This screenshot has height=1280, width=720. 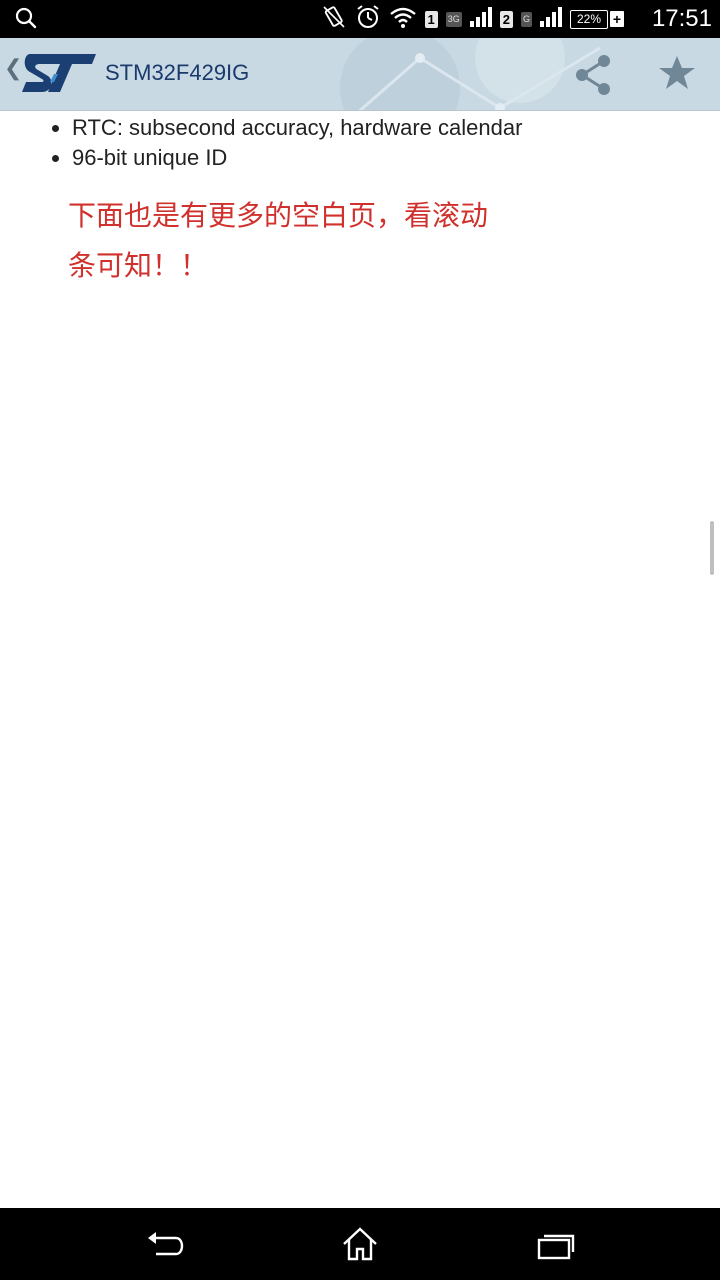 I want to click on clock: 17:51, so click(x=681, y=18).